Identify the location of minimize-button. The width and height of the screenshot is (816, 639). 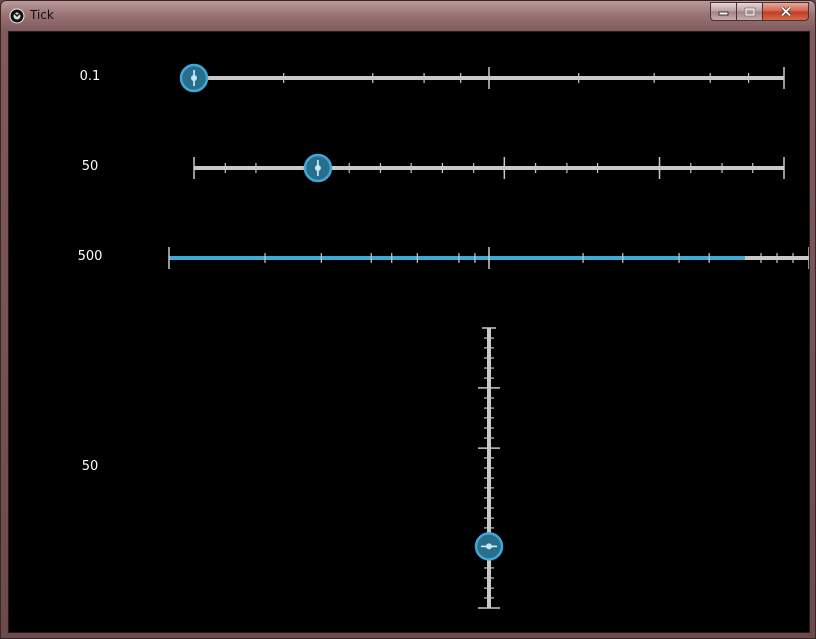
(723, 11).